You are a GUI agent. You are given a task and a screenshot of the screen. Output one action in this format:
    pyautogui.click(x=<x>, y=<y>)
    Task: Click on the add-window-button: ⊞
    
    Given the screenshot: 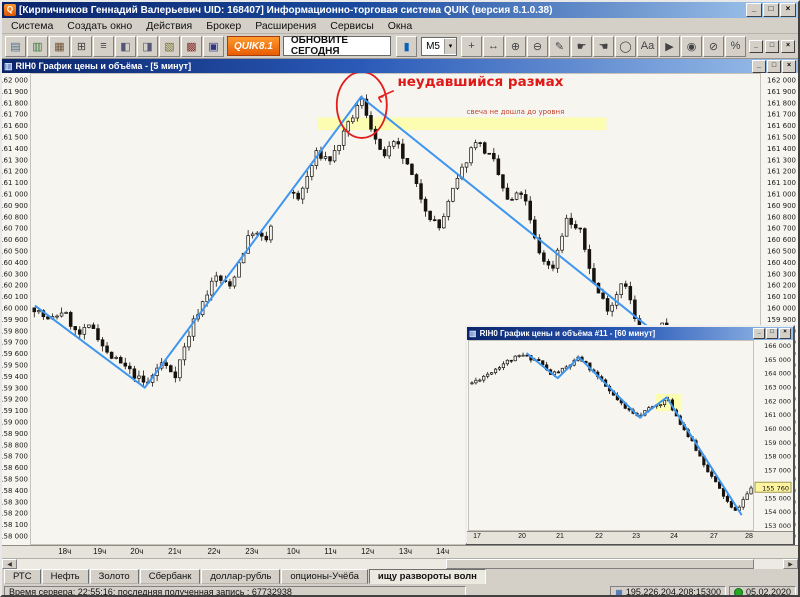 What is the action you would take?
    pyautogui.click(x=81, y=46)
    